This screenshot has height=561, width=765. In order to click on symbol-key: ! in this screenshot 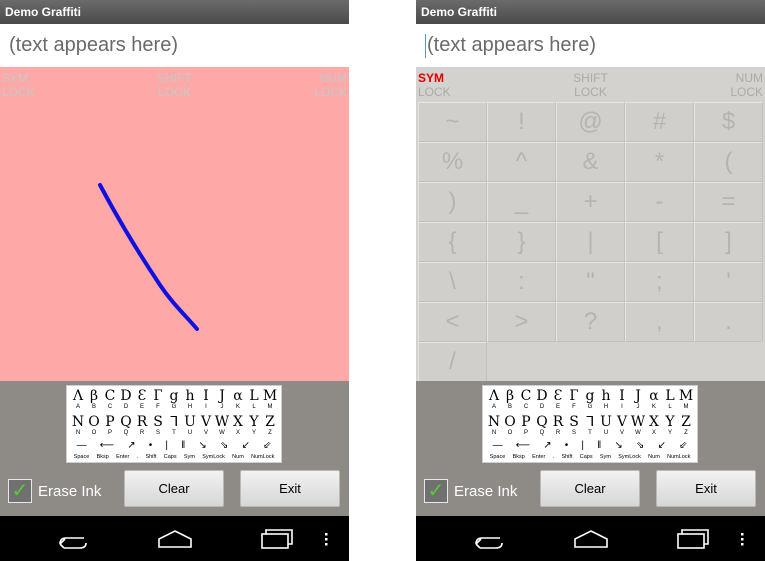, I will do `click(521, 122)`.